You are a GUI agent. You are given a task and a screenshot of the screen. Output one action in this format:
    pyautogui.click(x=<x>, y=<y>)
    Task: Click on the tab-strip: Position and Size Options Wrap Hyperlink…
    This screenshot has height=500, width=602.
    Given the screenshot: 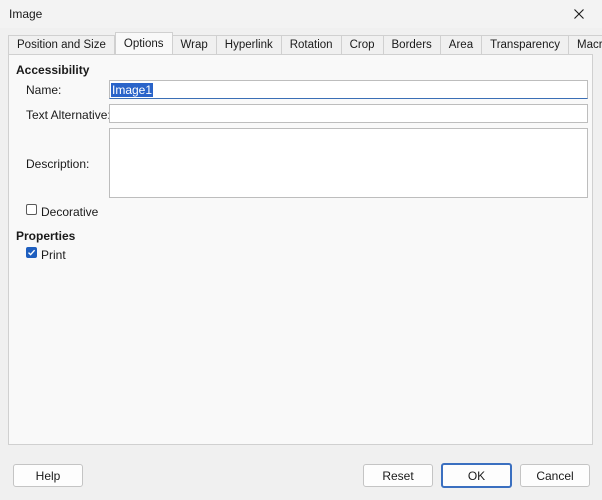 What is the action you would take?
    pyautogui.click(x=305, y=43)
    